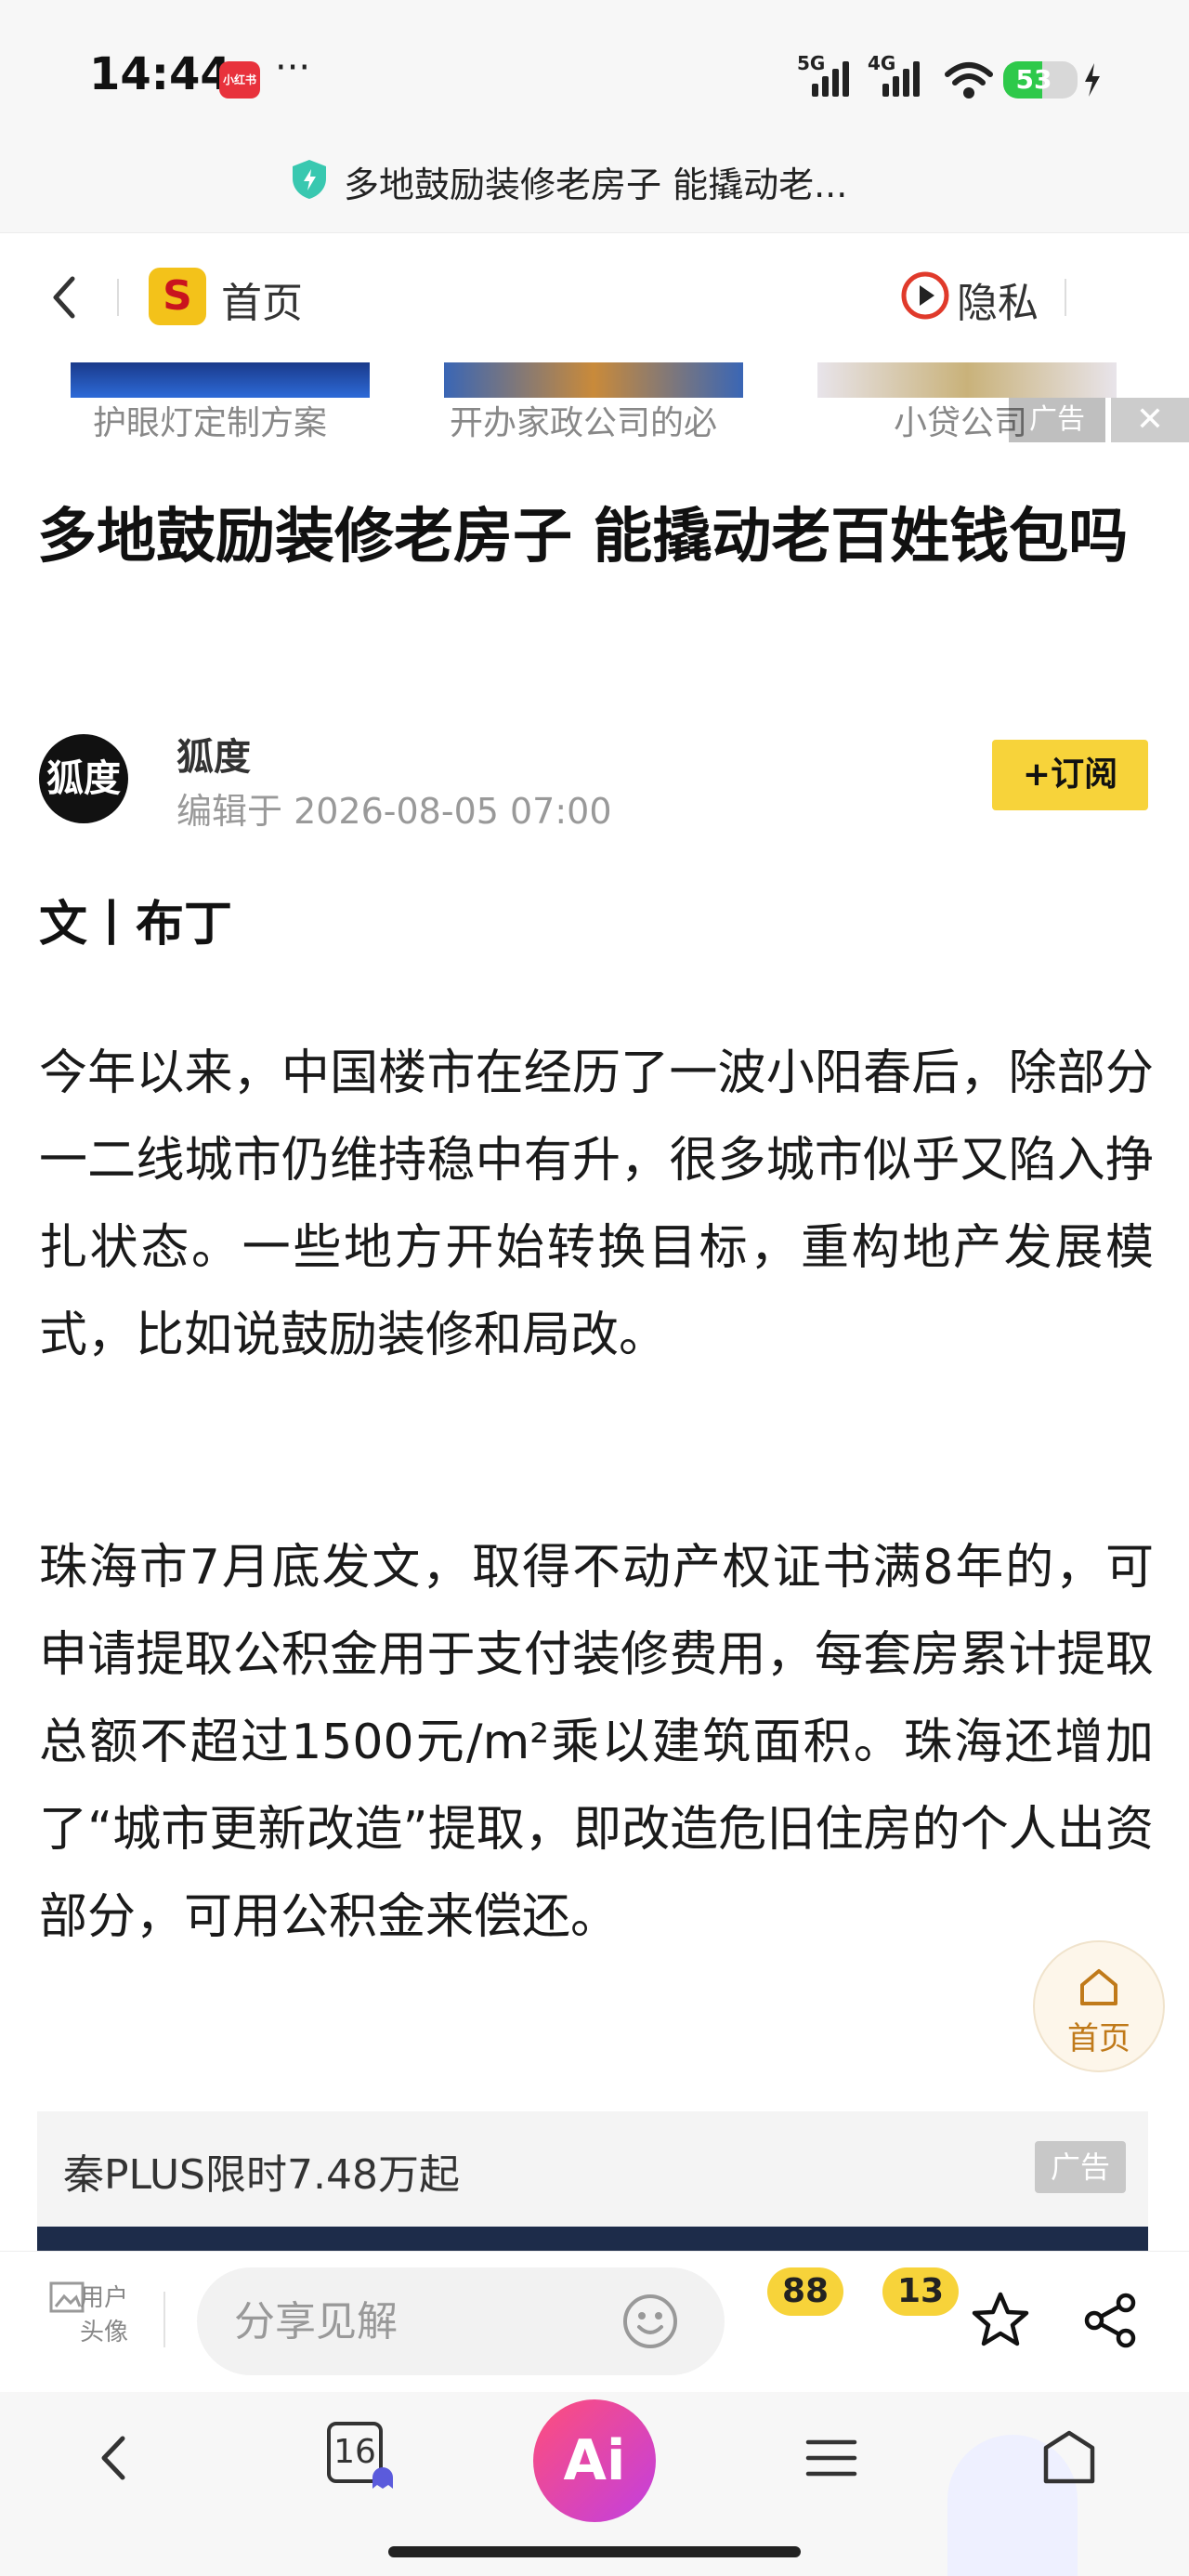  I want to click on edit-timestamp: 编辑于 2026-08-05 07:00, so click(394, 811).